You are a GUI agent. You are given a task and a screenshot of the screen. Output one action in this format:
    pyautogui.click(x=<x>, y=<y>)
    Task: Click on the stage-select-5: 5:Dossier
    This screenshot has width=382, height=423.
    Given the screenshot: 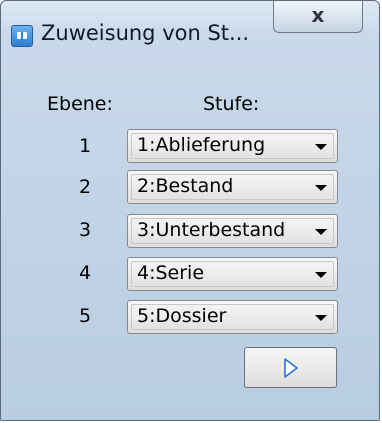 What is the action you would take?
    pyautogui.click(x=232, y=317)
    